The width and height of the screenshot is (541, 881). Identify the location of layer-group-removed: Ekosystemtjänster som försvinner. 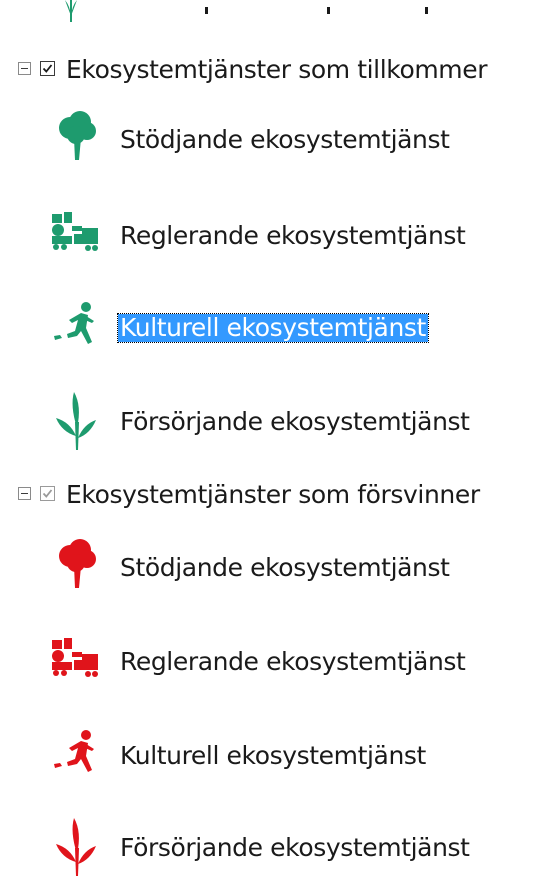
(274, 495).